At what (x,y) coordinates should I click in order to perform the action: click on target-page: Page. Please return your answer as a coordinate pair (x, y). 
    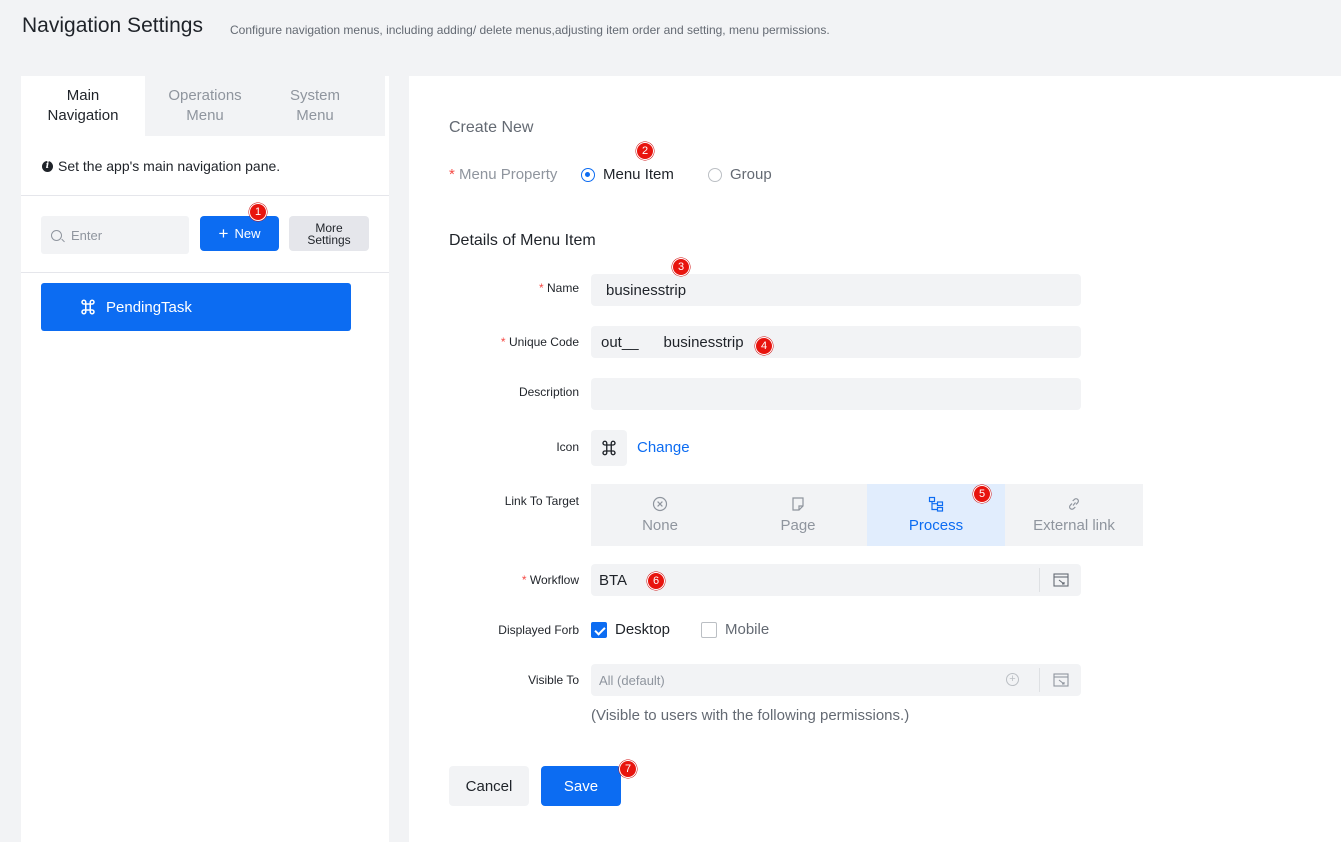
    Looking at the image, I should click on (798, 515).